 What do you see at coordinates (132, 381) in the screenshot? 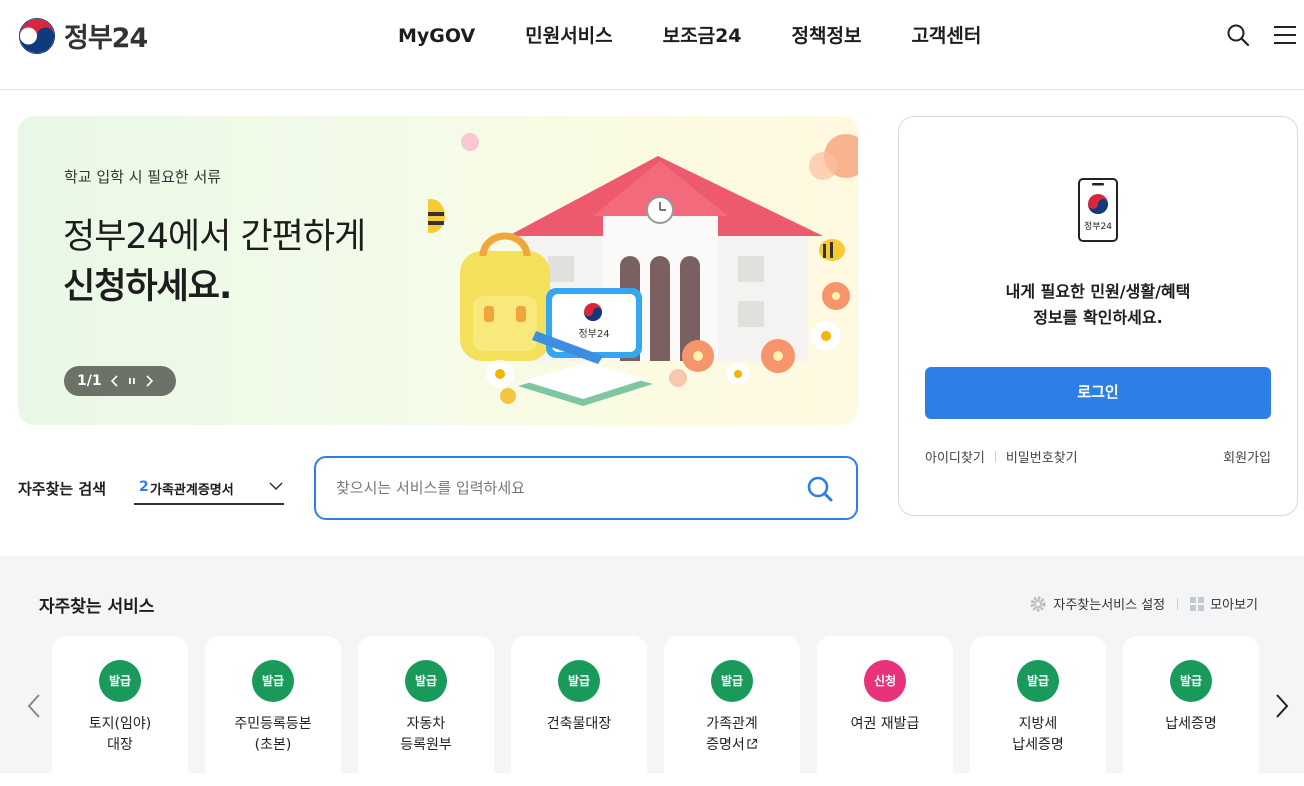
I see `pause-icon` at bounding box center [132, 381].